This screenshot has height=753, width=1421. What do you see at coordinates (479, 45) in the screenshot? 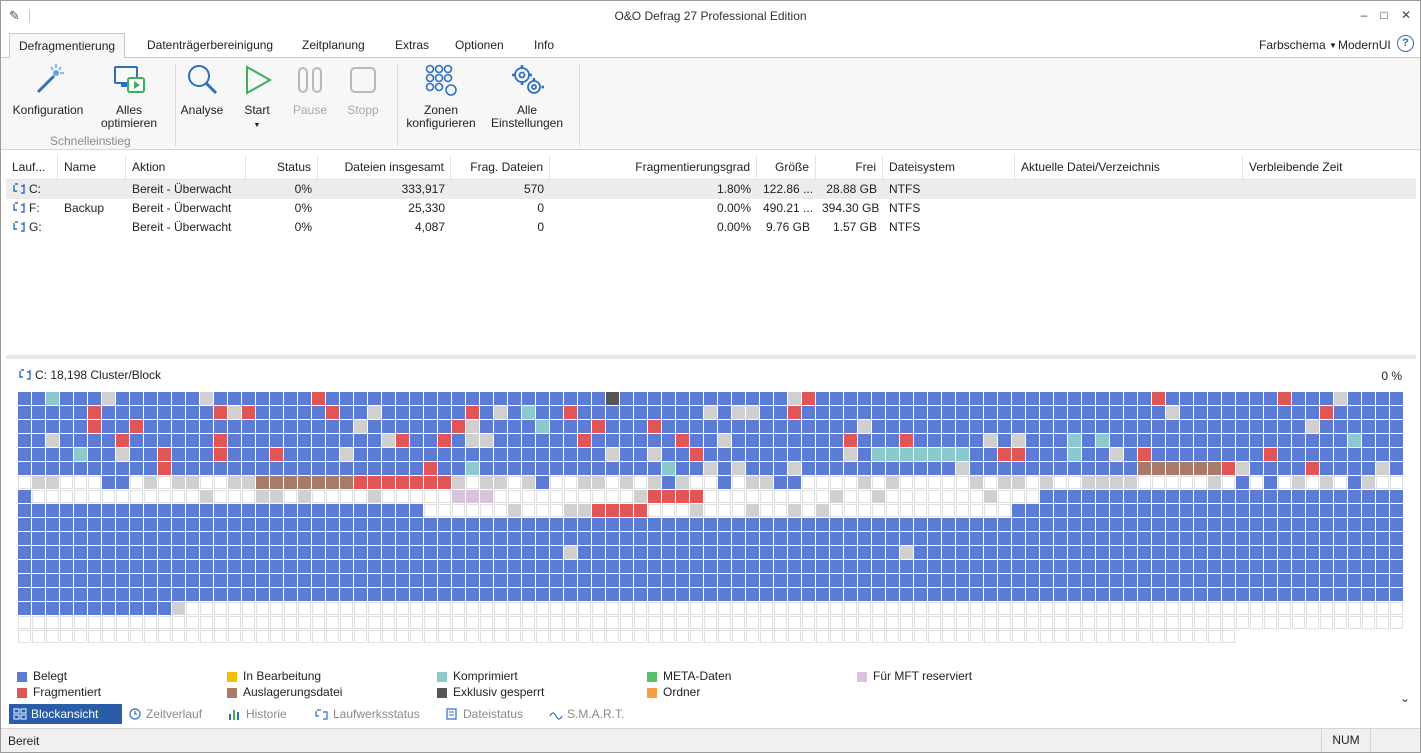
I see `tab-optionen: Optionen` at bounding box center [479, 45].